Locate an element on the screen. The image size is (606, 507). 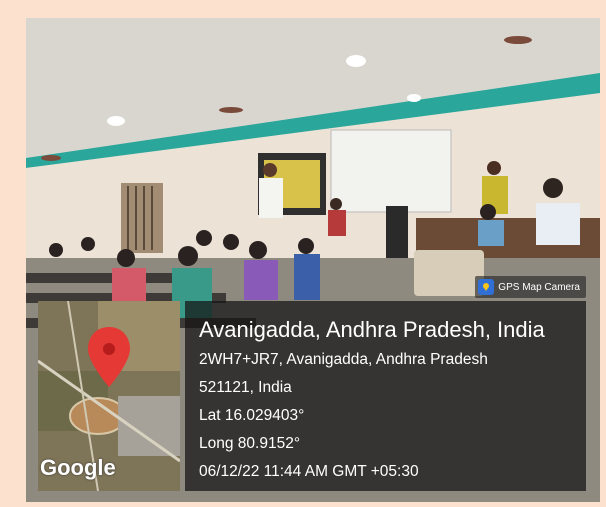
timestamp: 06/12/22 11:44 AM GMT +05:30 is located at coordinates (309, 471).